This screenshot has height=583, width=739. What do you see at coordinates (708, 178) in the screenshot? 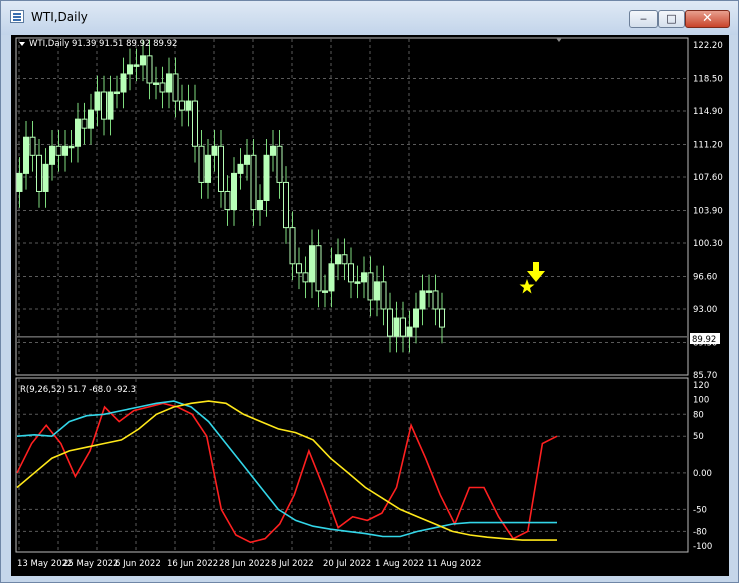
I see `price-tick-label: 107.60` at bounding box center [708, 178].